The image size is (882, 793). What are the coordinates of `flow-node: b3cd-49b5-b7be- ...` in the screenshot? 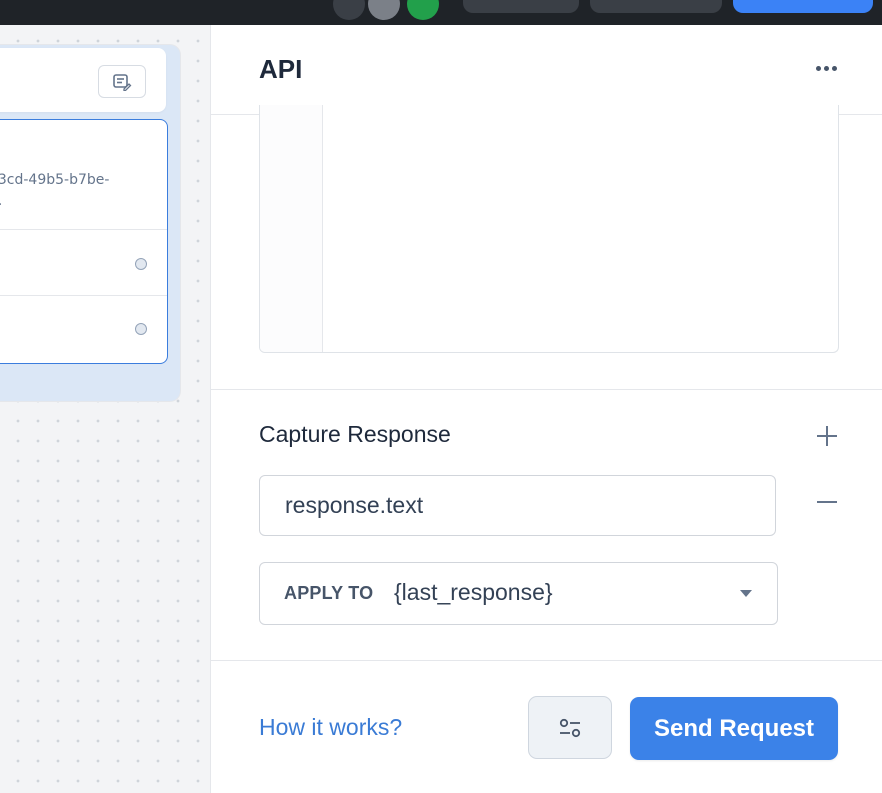 It's located at (90, 223).